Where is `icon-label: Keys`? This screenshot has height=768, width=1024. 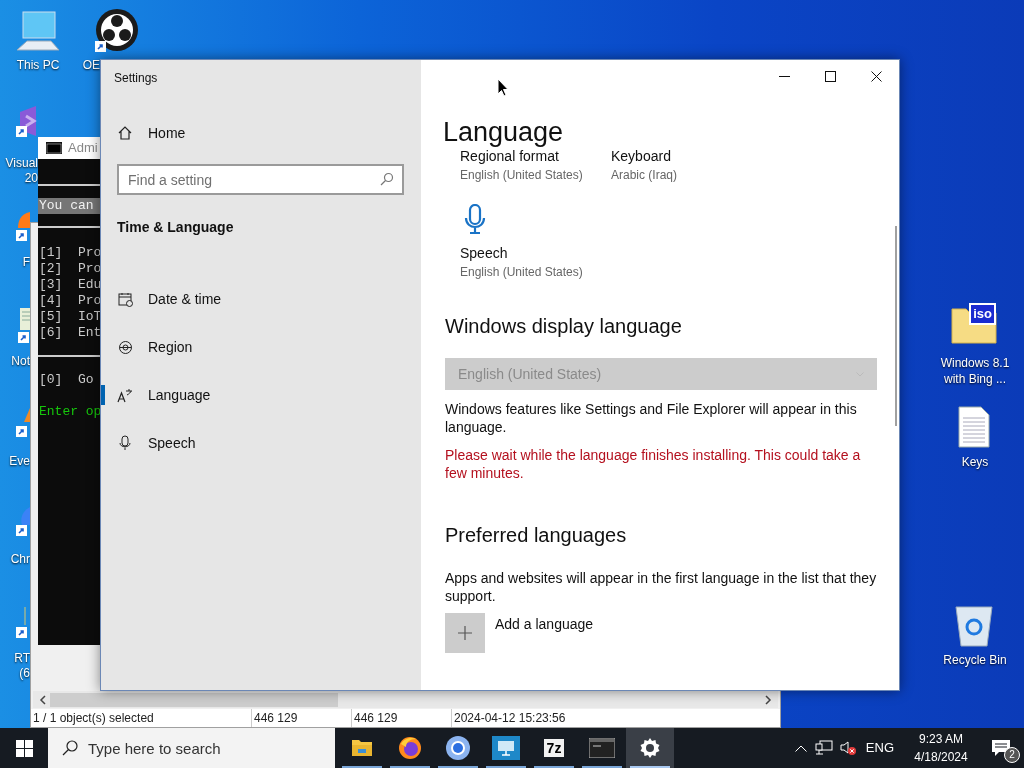
icon-label: Keys is located at coordinates (975, 462).